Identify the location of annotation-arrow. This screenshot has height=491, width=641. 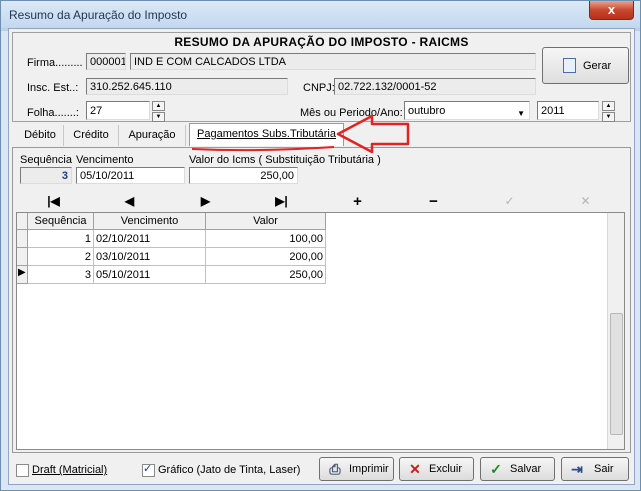
(373, 134).